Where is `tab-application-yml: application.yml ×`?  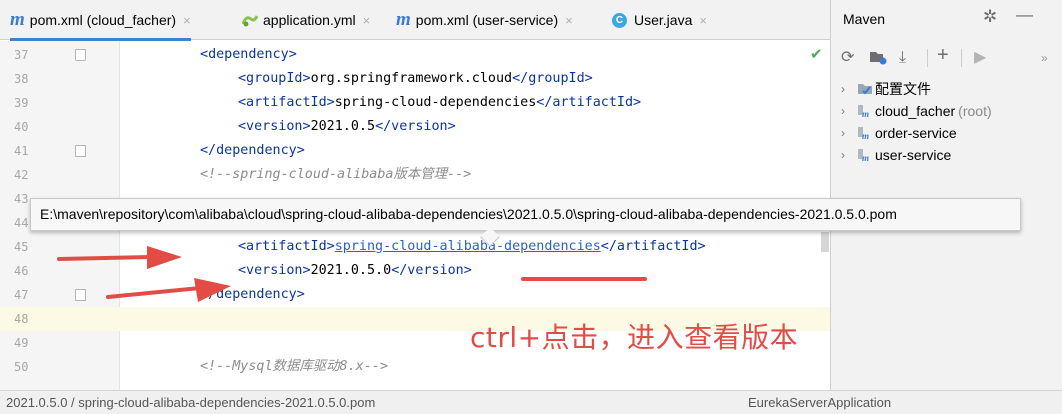
tab-application-yml: application.yml × is located at coordinates (306, 20).